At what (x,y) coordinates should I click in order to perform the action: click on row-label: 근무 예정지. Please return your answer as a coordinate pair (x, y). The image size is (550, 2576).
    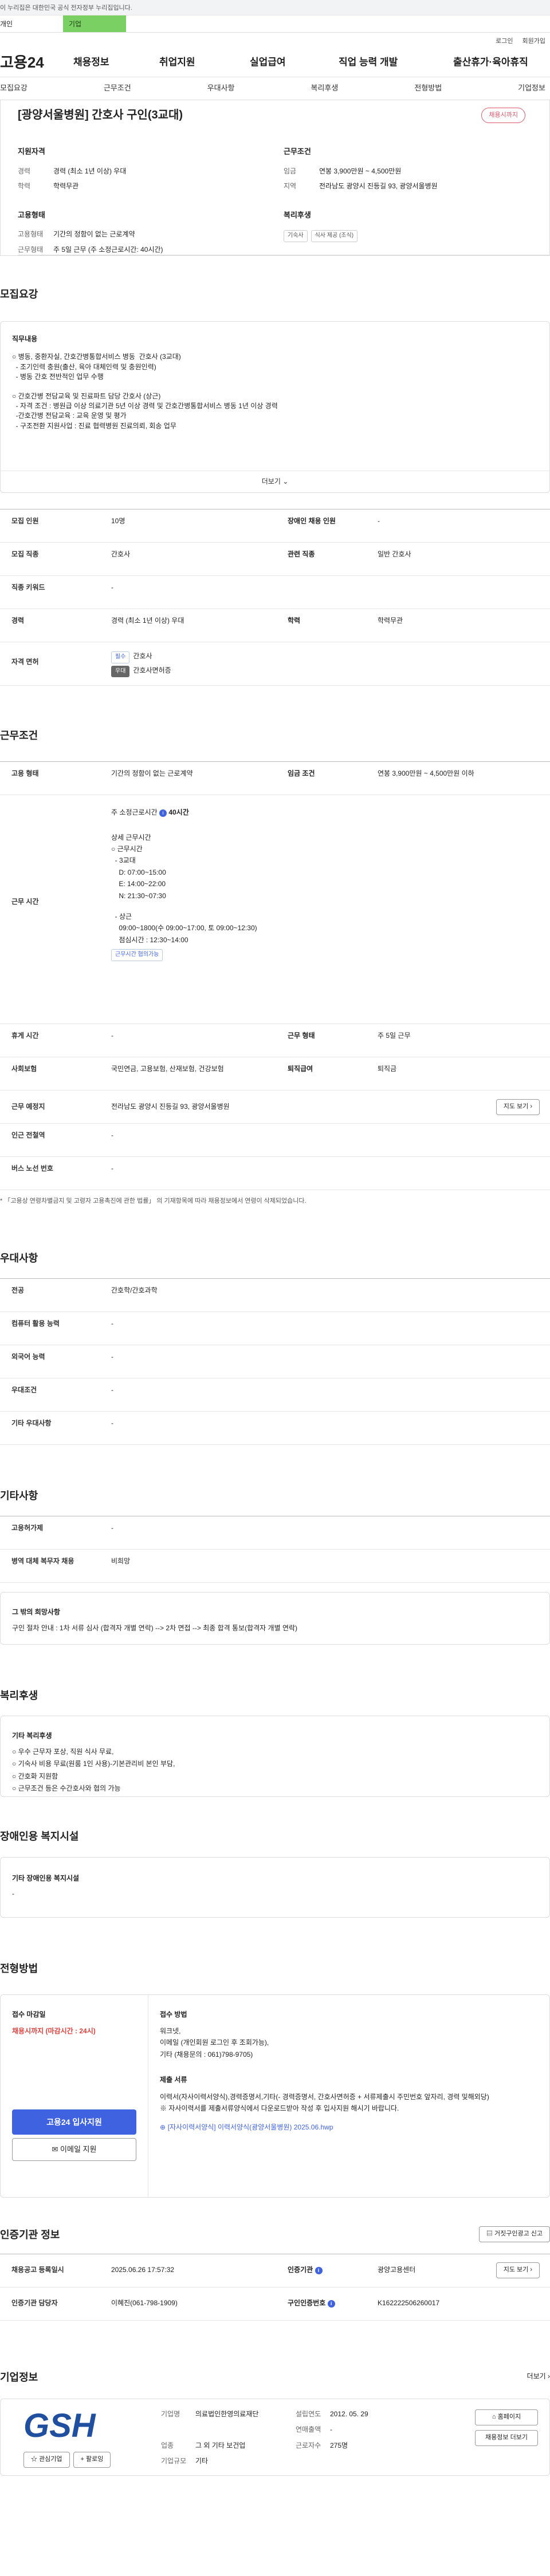
    Looking at the image, I should click on (28, 1106).